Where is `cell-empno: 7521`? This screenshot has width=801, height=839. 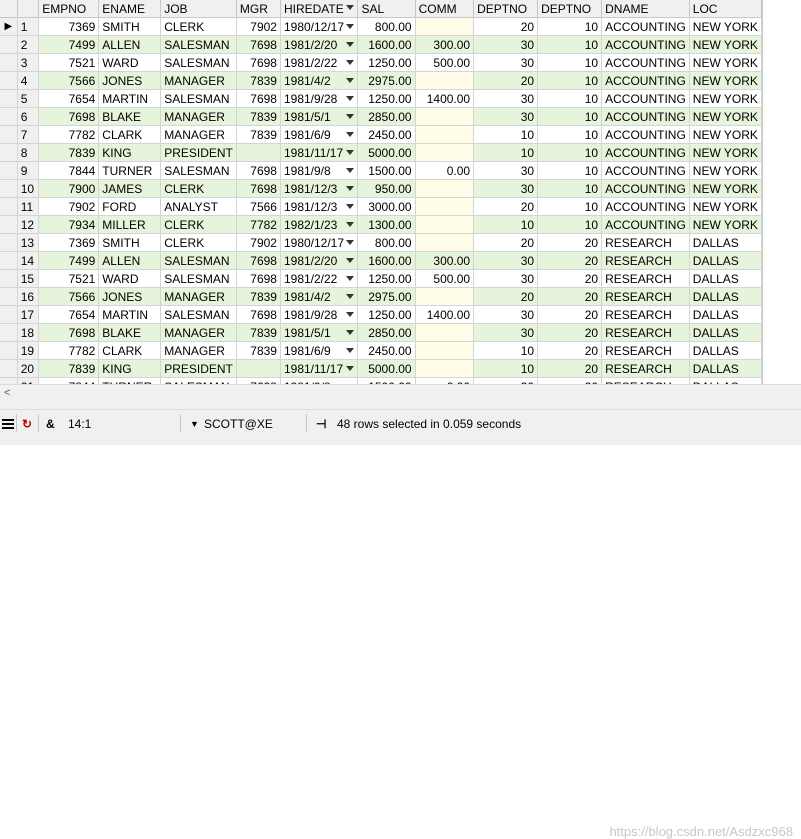 cell-empno: 7521 is located at coordinates (69, 62).